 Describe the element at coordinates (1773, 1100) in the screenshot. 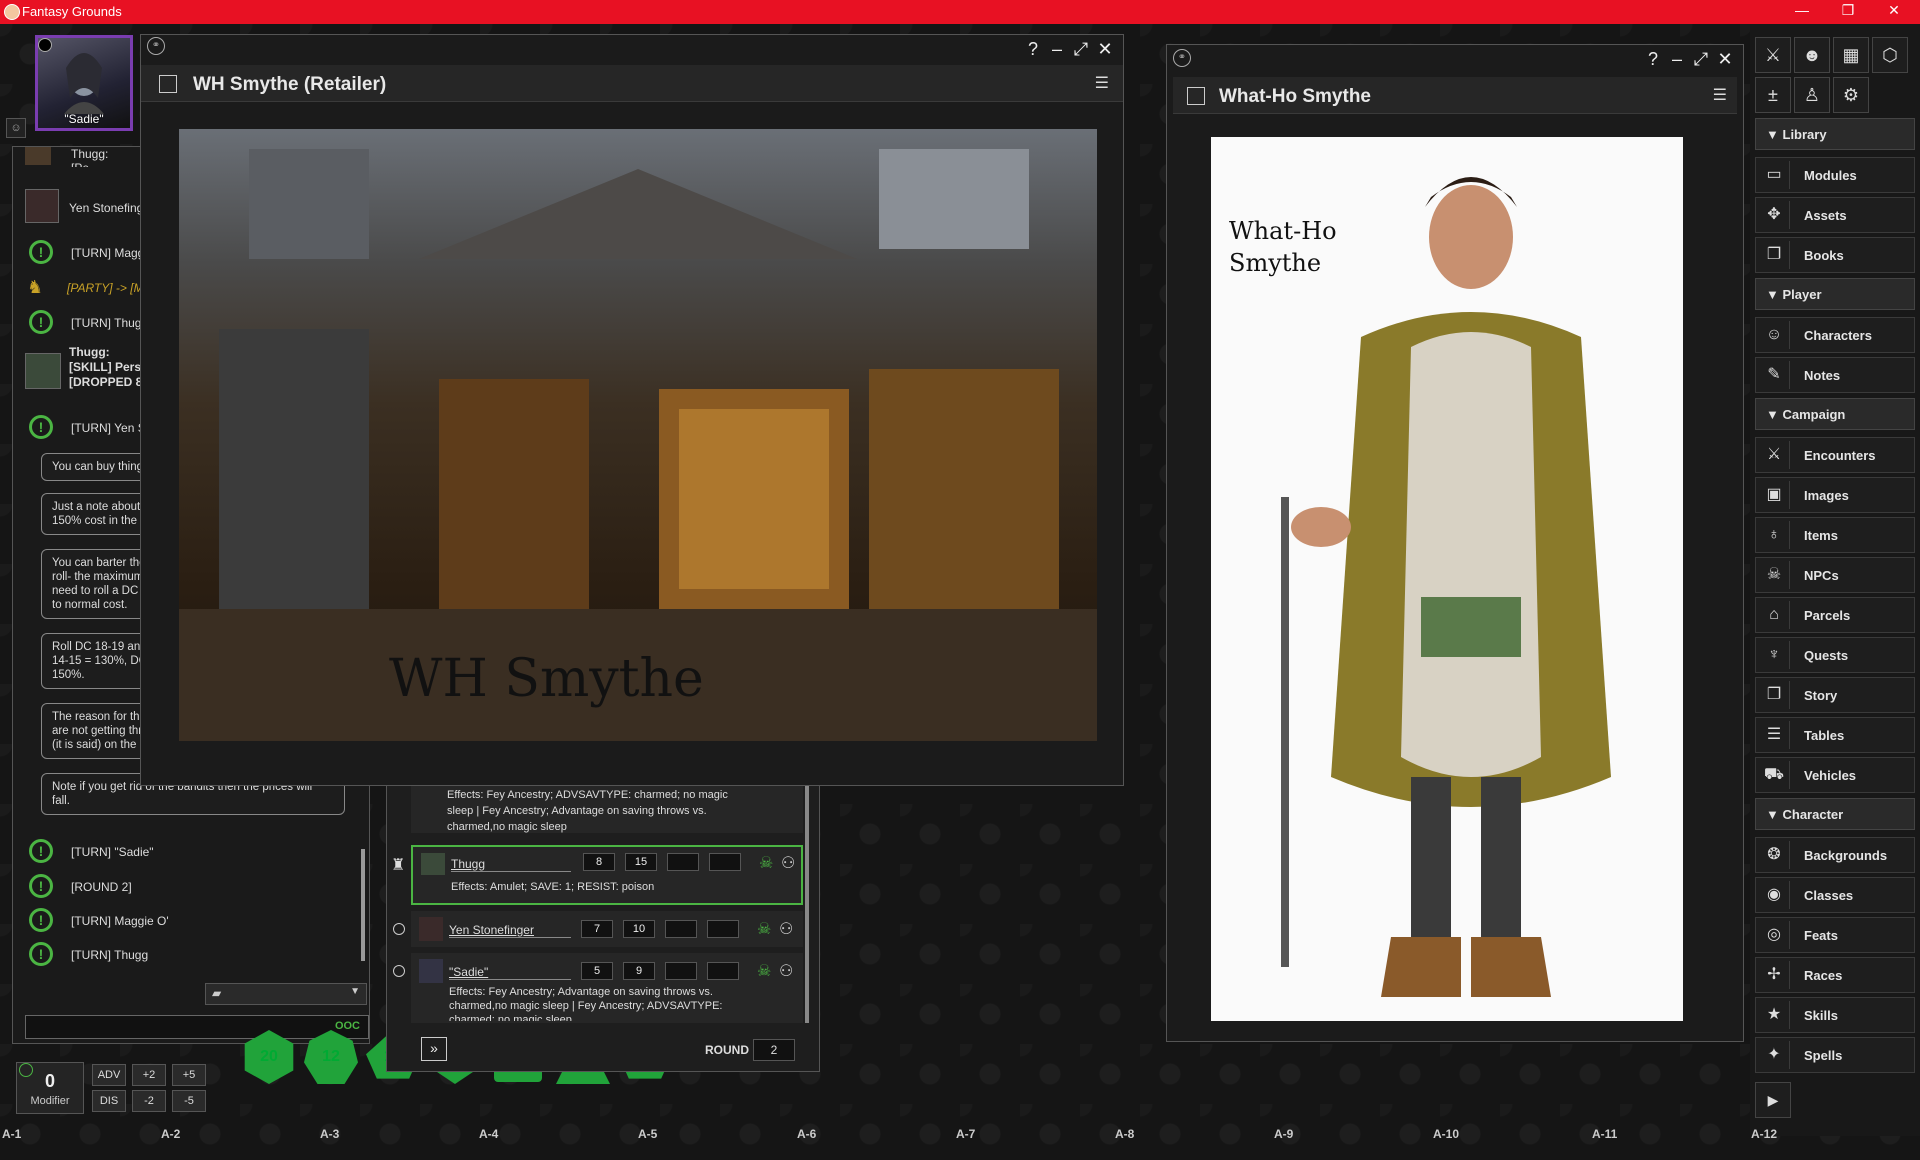

I see `sidebar-expand-button: ▶` at that location.